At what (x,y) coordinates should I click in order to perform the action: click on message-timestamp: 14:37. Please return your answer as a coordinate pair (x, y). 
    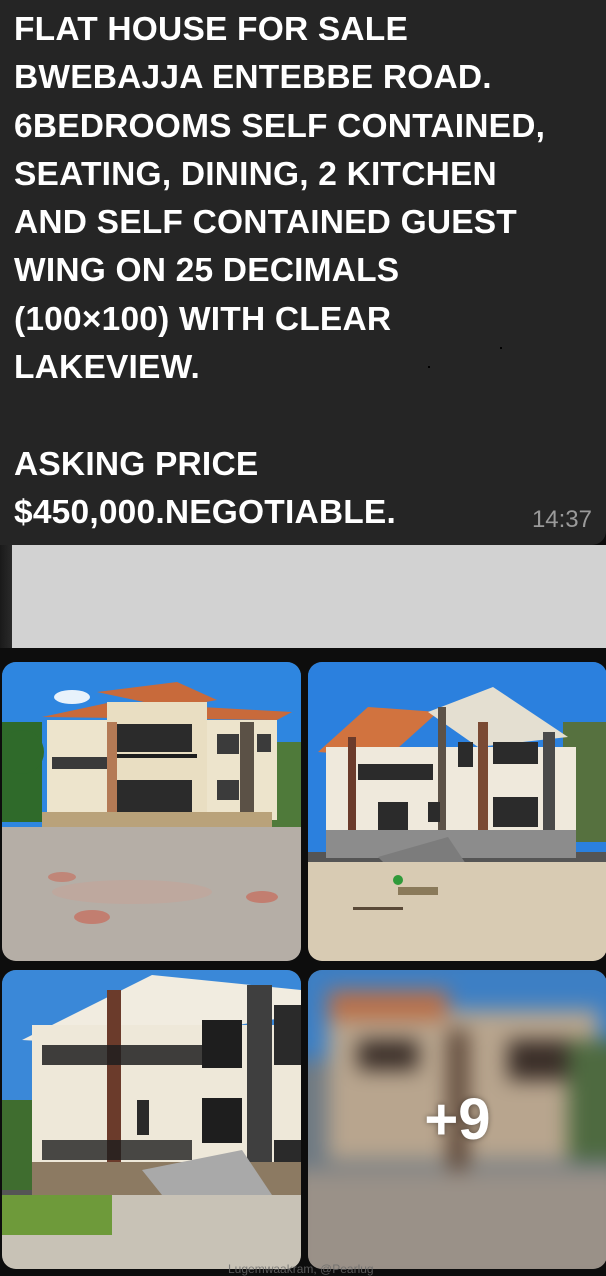
    Looking at the image, I should click on (561, 519).